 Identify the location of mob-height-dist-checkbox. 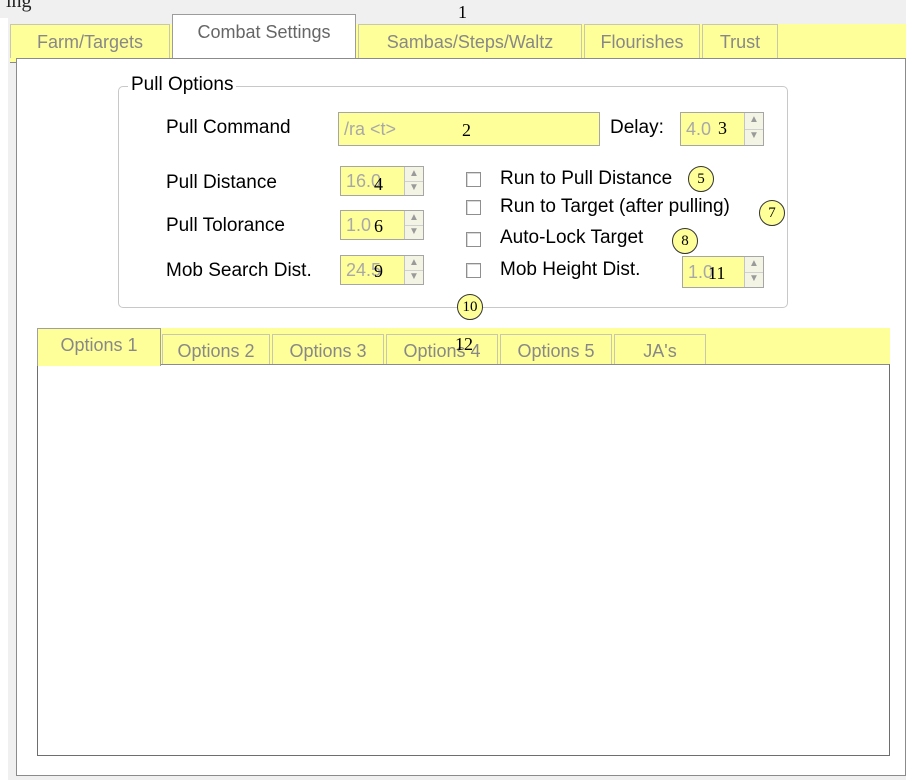
(473, 270).